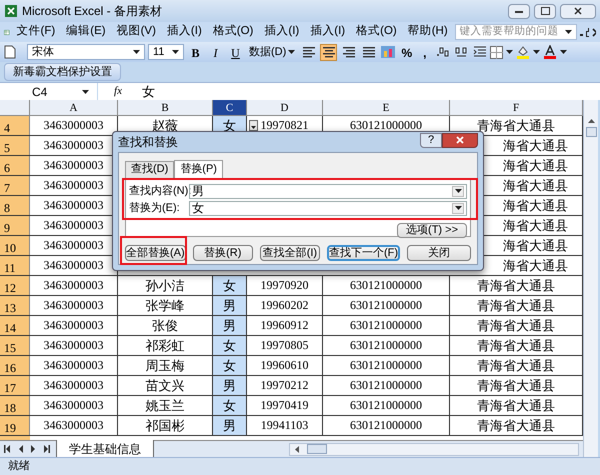 This screenshot has height=475, width=600. I want to click on font-size-field: 11, so click(166, 52).